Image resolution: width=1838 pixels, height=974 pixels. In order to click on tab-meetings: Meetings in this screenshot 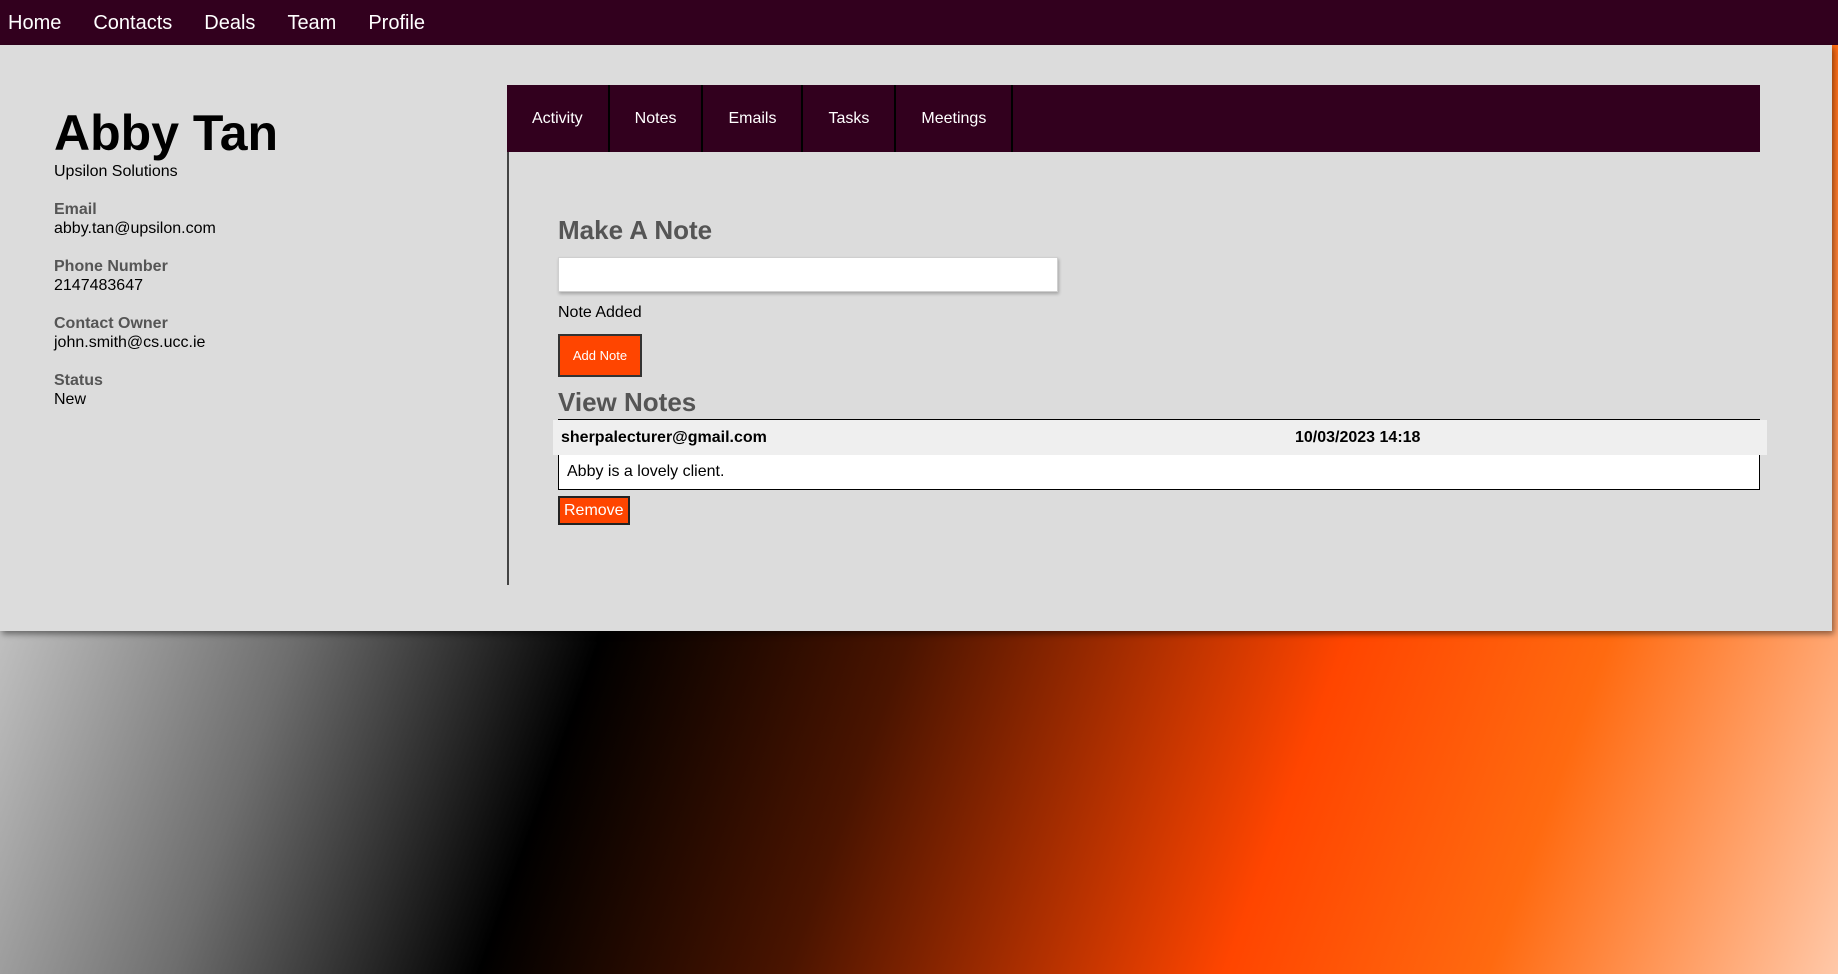, I will do `click(955, 118)`.